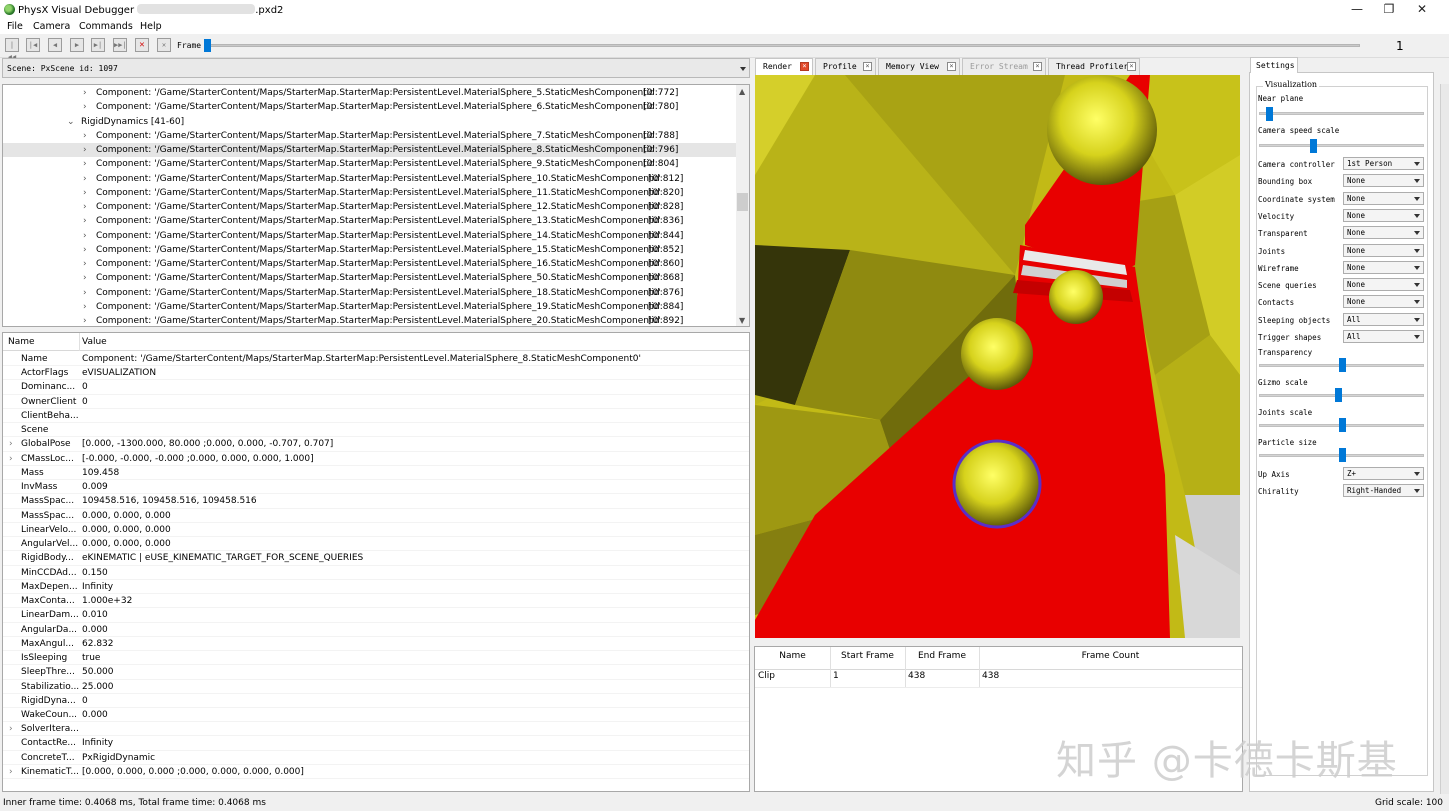 The image size is (1449, 811). I want to click on property-row: OwnerClient 0, so click(376, 402).